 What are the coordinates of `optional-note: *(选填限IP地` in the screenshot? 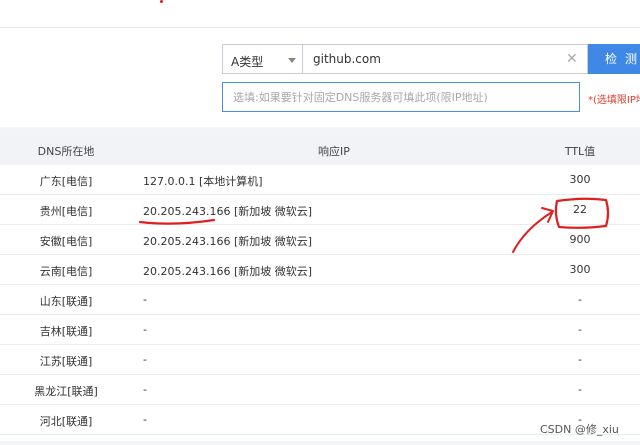 It's located at (614, 100).